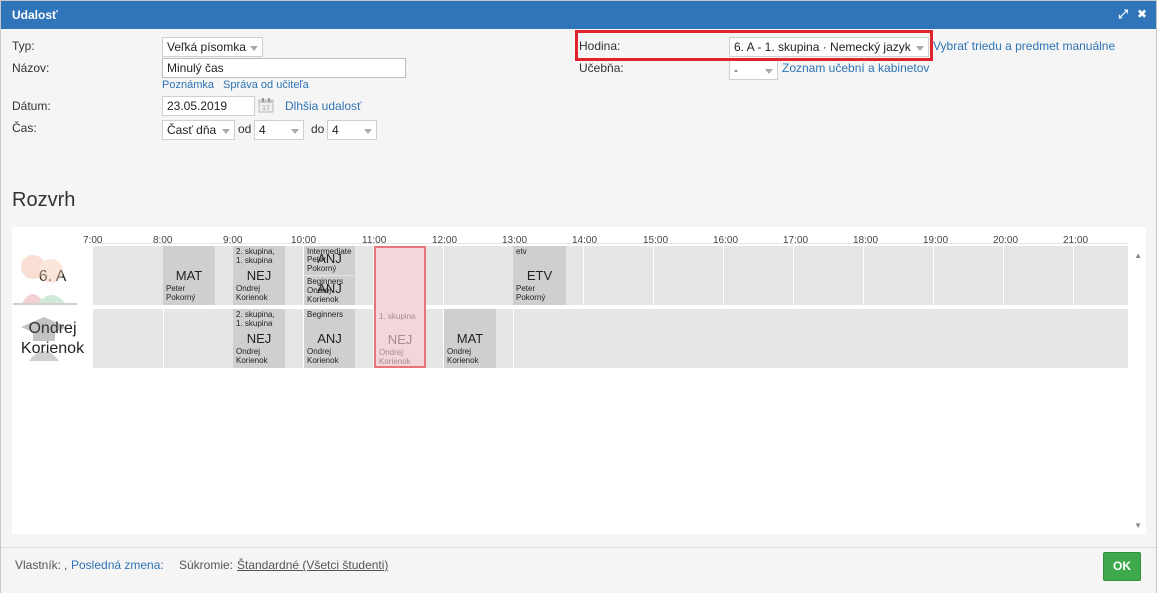 This screenshot has height=593, width=1157. Describe the element at coordinates (52, 338) in the screenshot. I see `row-label-teacher: Ondrej Korienok` at that location.